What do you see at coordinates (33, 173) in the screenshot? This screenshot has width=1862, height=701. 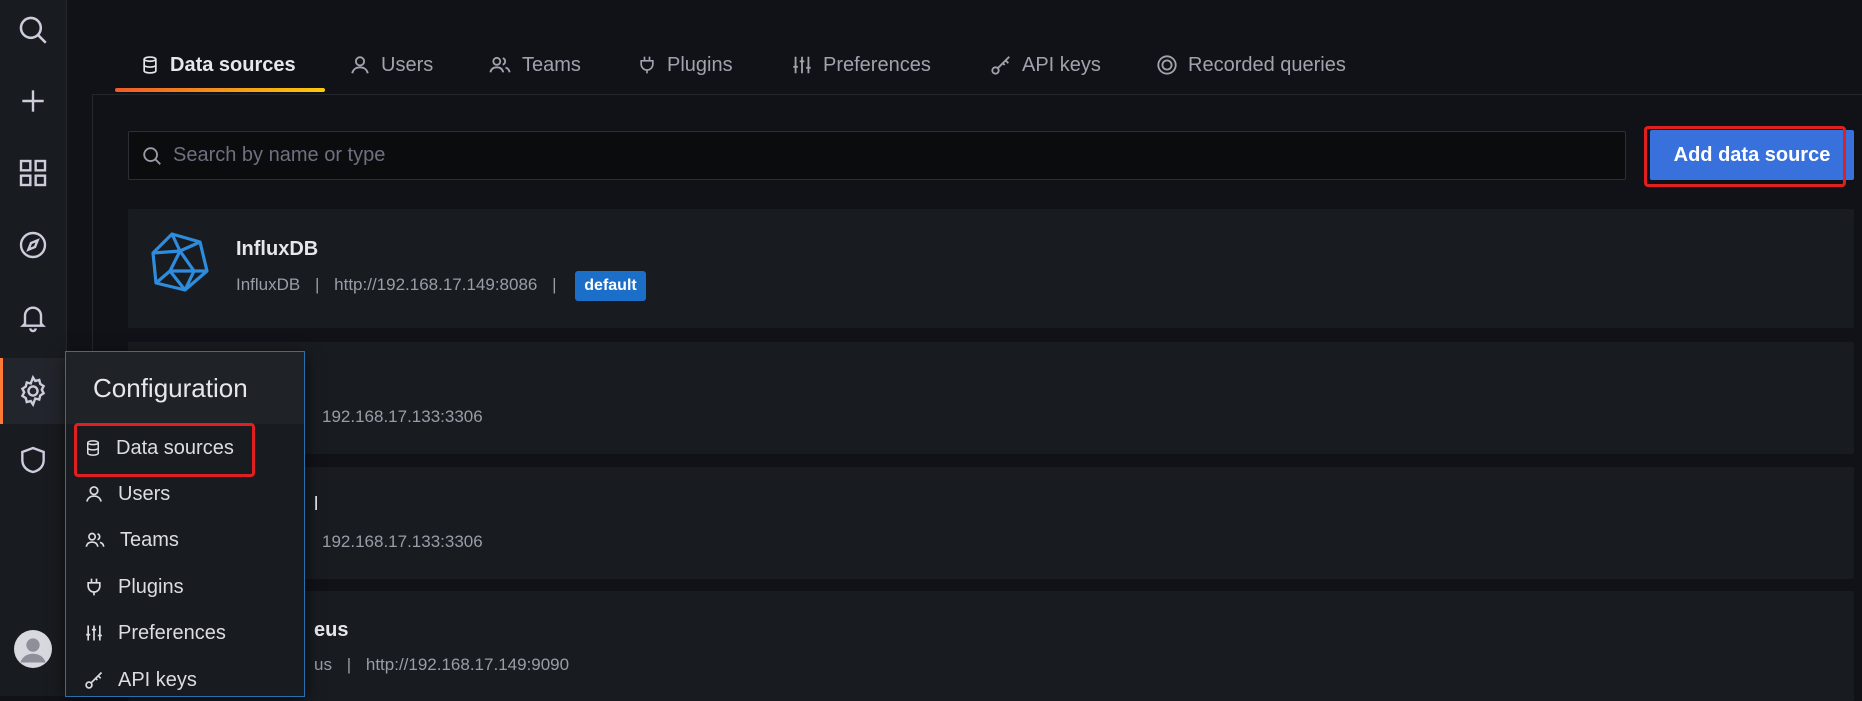 I see `dashboards-icon` at bounding box center [33, 173].